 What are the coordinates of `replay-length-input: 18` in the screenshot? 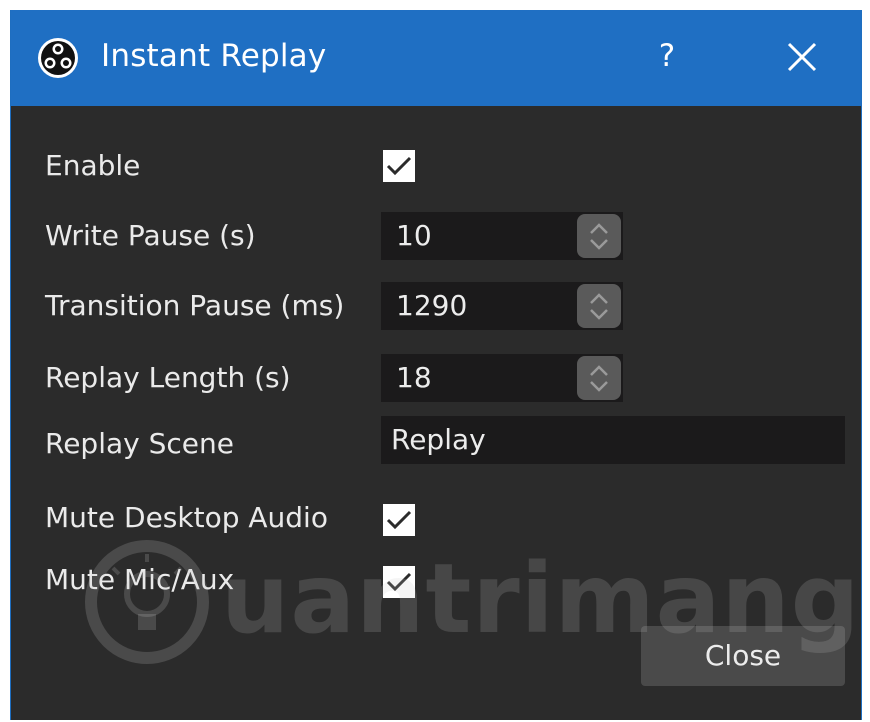 It's located at (478, 378).